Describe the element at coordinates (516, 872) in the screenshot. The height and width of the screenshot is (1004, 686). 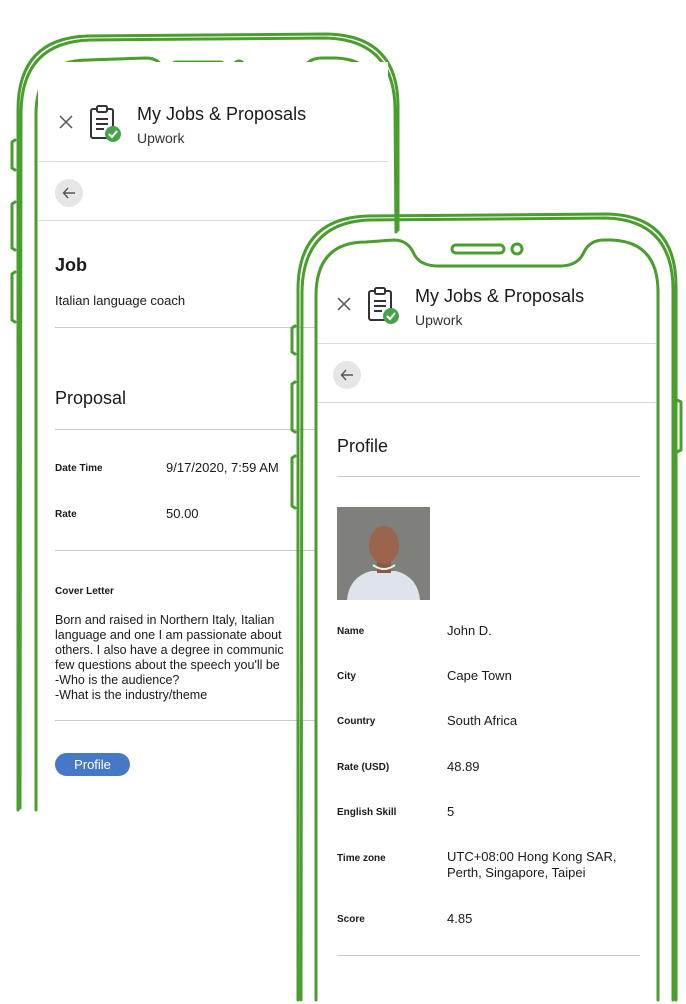
I see `time-zone-value-line2: Perth, Singapore, Taipei` at that location.